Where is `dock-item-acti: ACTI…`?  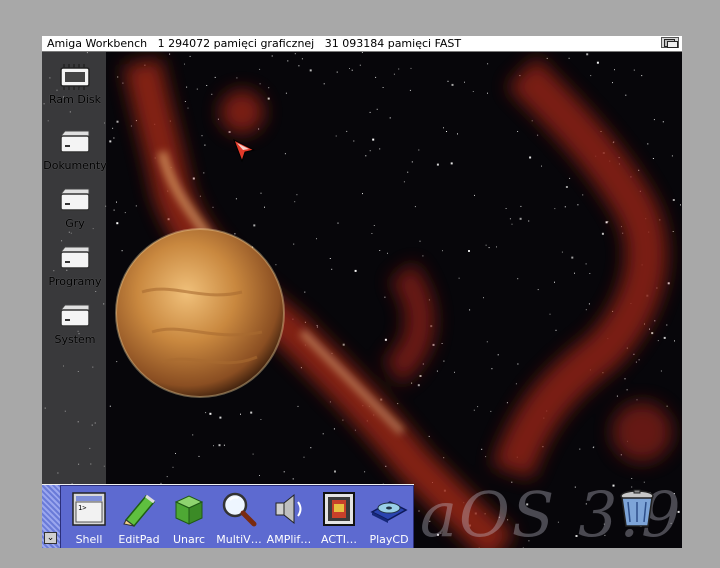
dock-item-acti: ACTI… is located at coordinates (339, 518).